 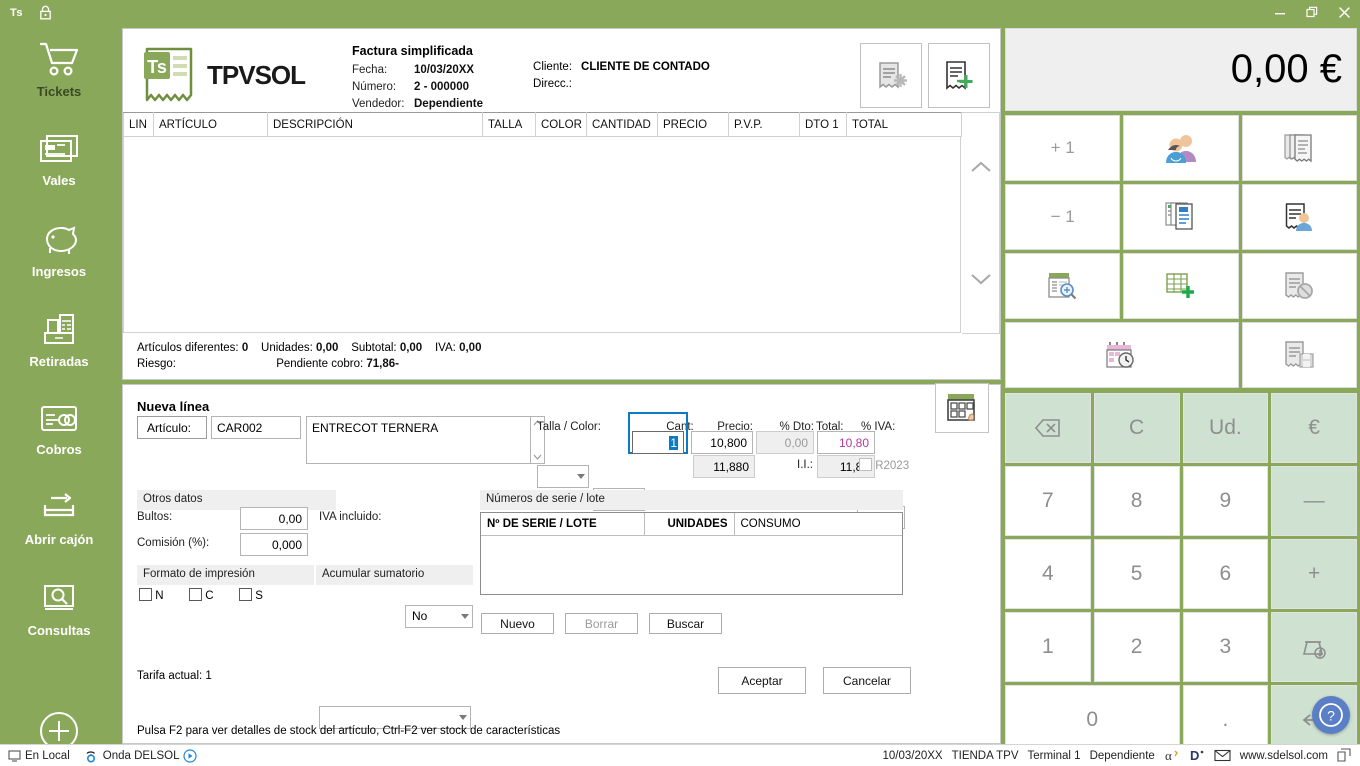 What do you see at coordinates (1299, 148) in the screenshot?
I see `tickets-list-button` at bounding box center [1299, 148].